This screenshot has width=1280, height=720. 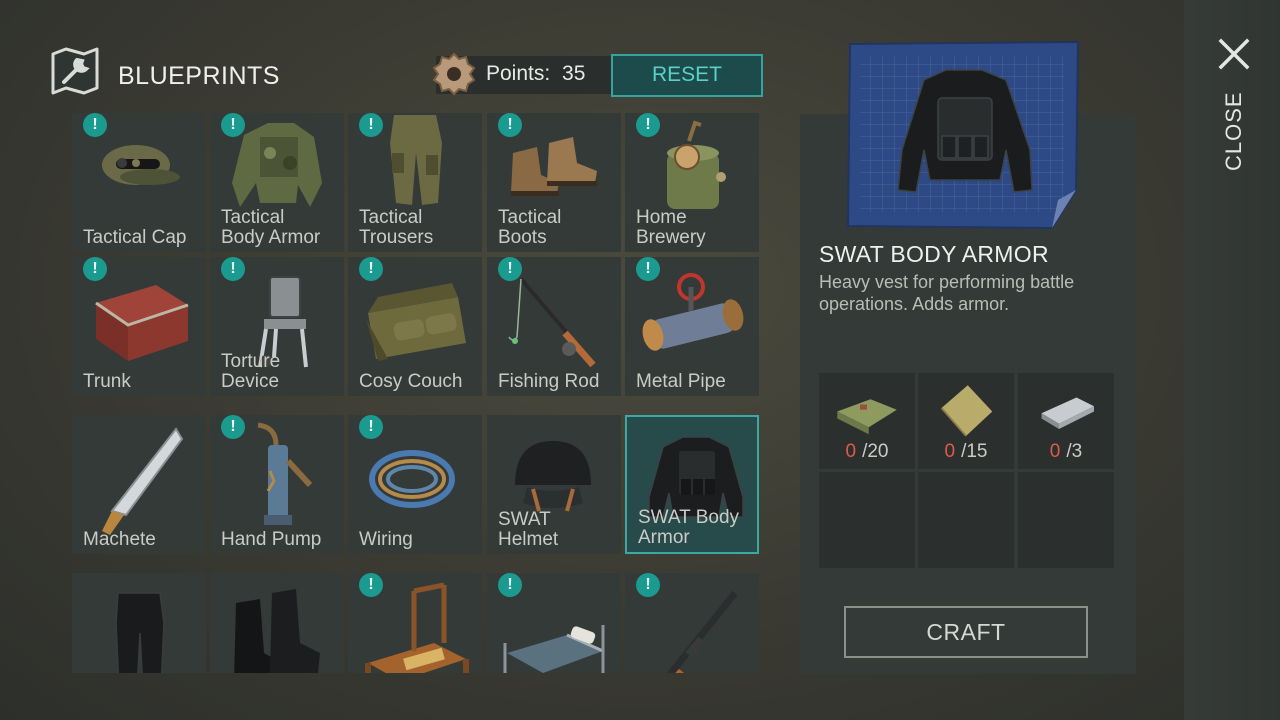 What do you see at coordinates (574, 73) in the screenshot?
I see `points-value: 35` at bounding box center [574, 73].